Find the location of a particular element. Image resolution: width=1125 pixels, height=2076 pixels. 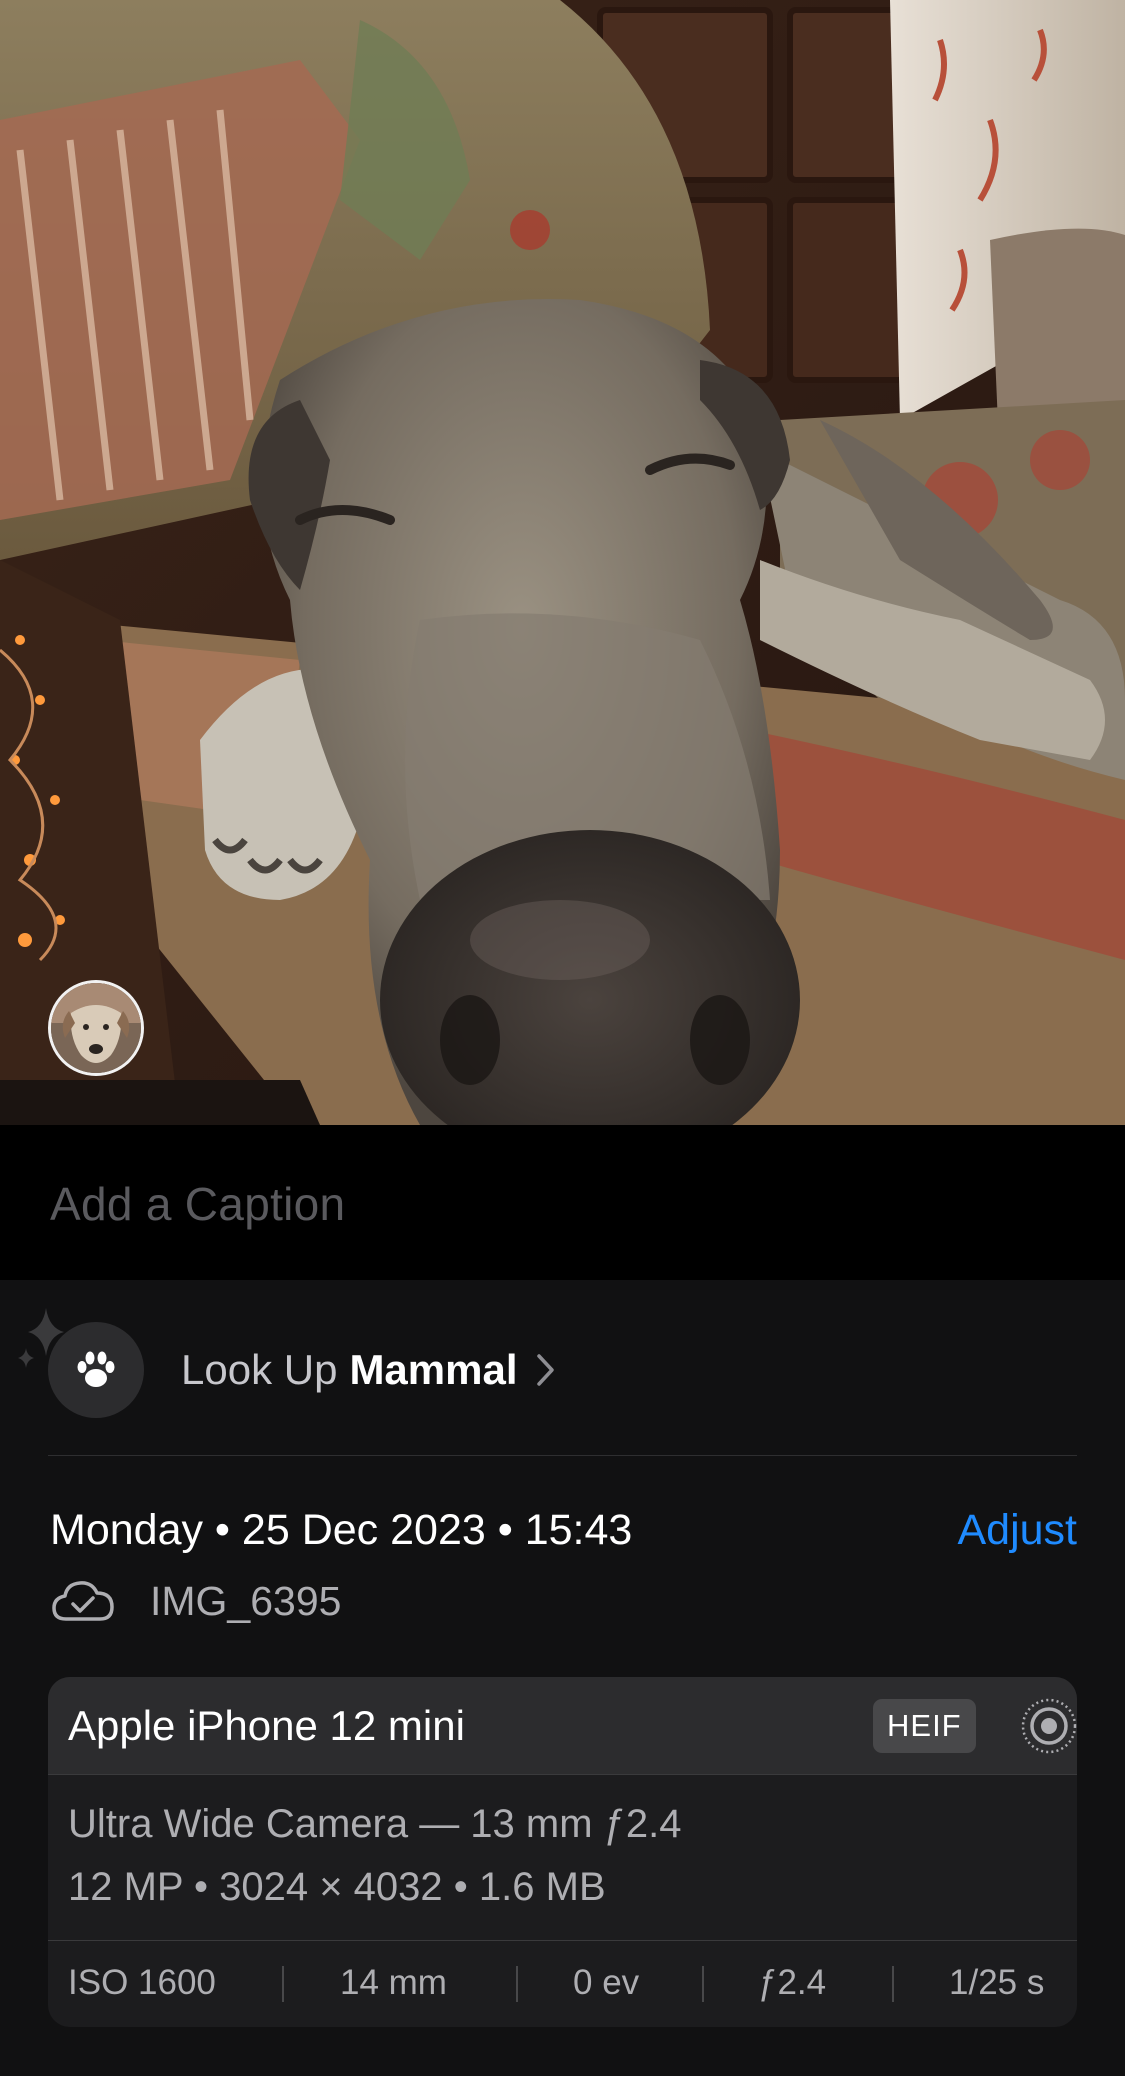

lookup-label: Look Up Mammal is located at coordinates (368, 1370).